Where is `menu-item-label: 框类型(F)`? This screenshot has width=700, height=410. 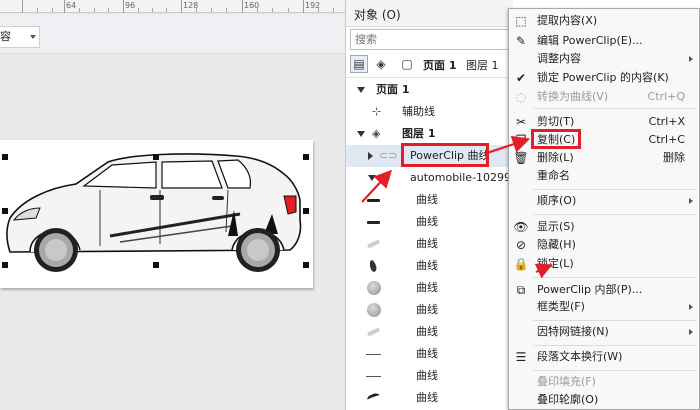 menu-item-label: 框类型(F) is located at coordinates (561, 306).